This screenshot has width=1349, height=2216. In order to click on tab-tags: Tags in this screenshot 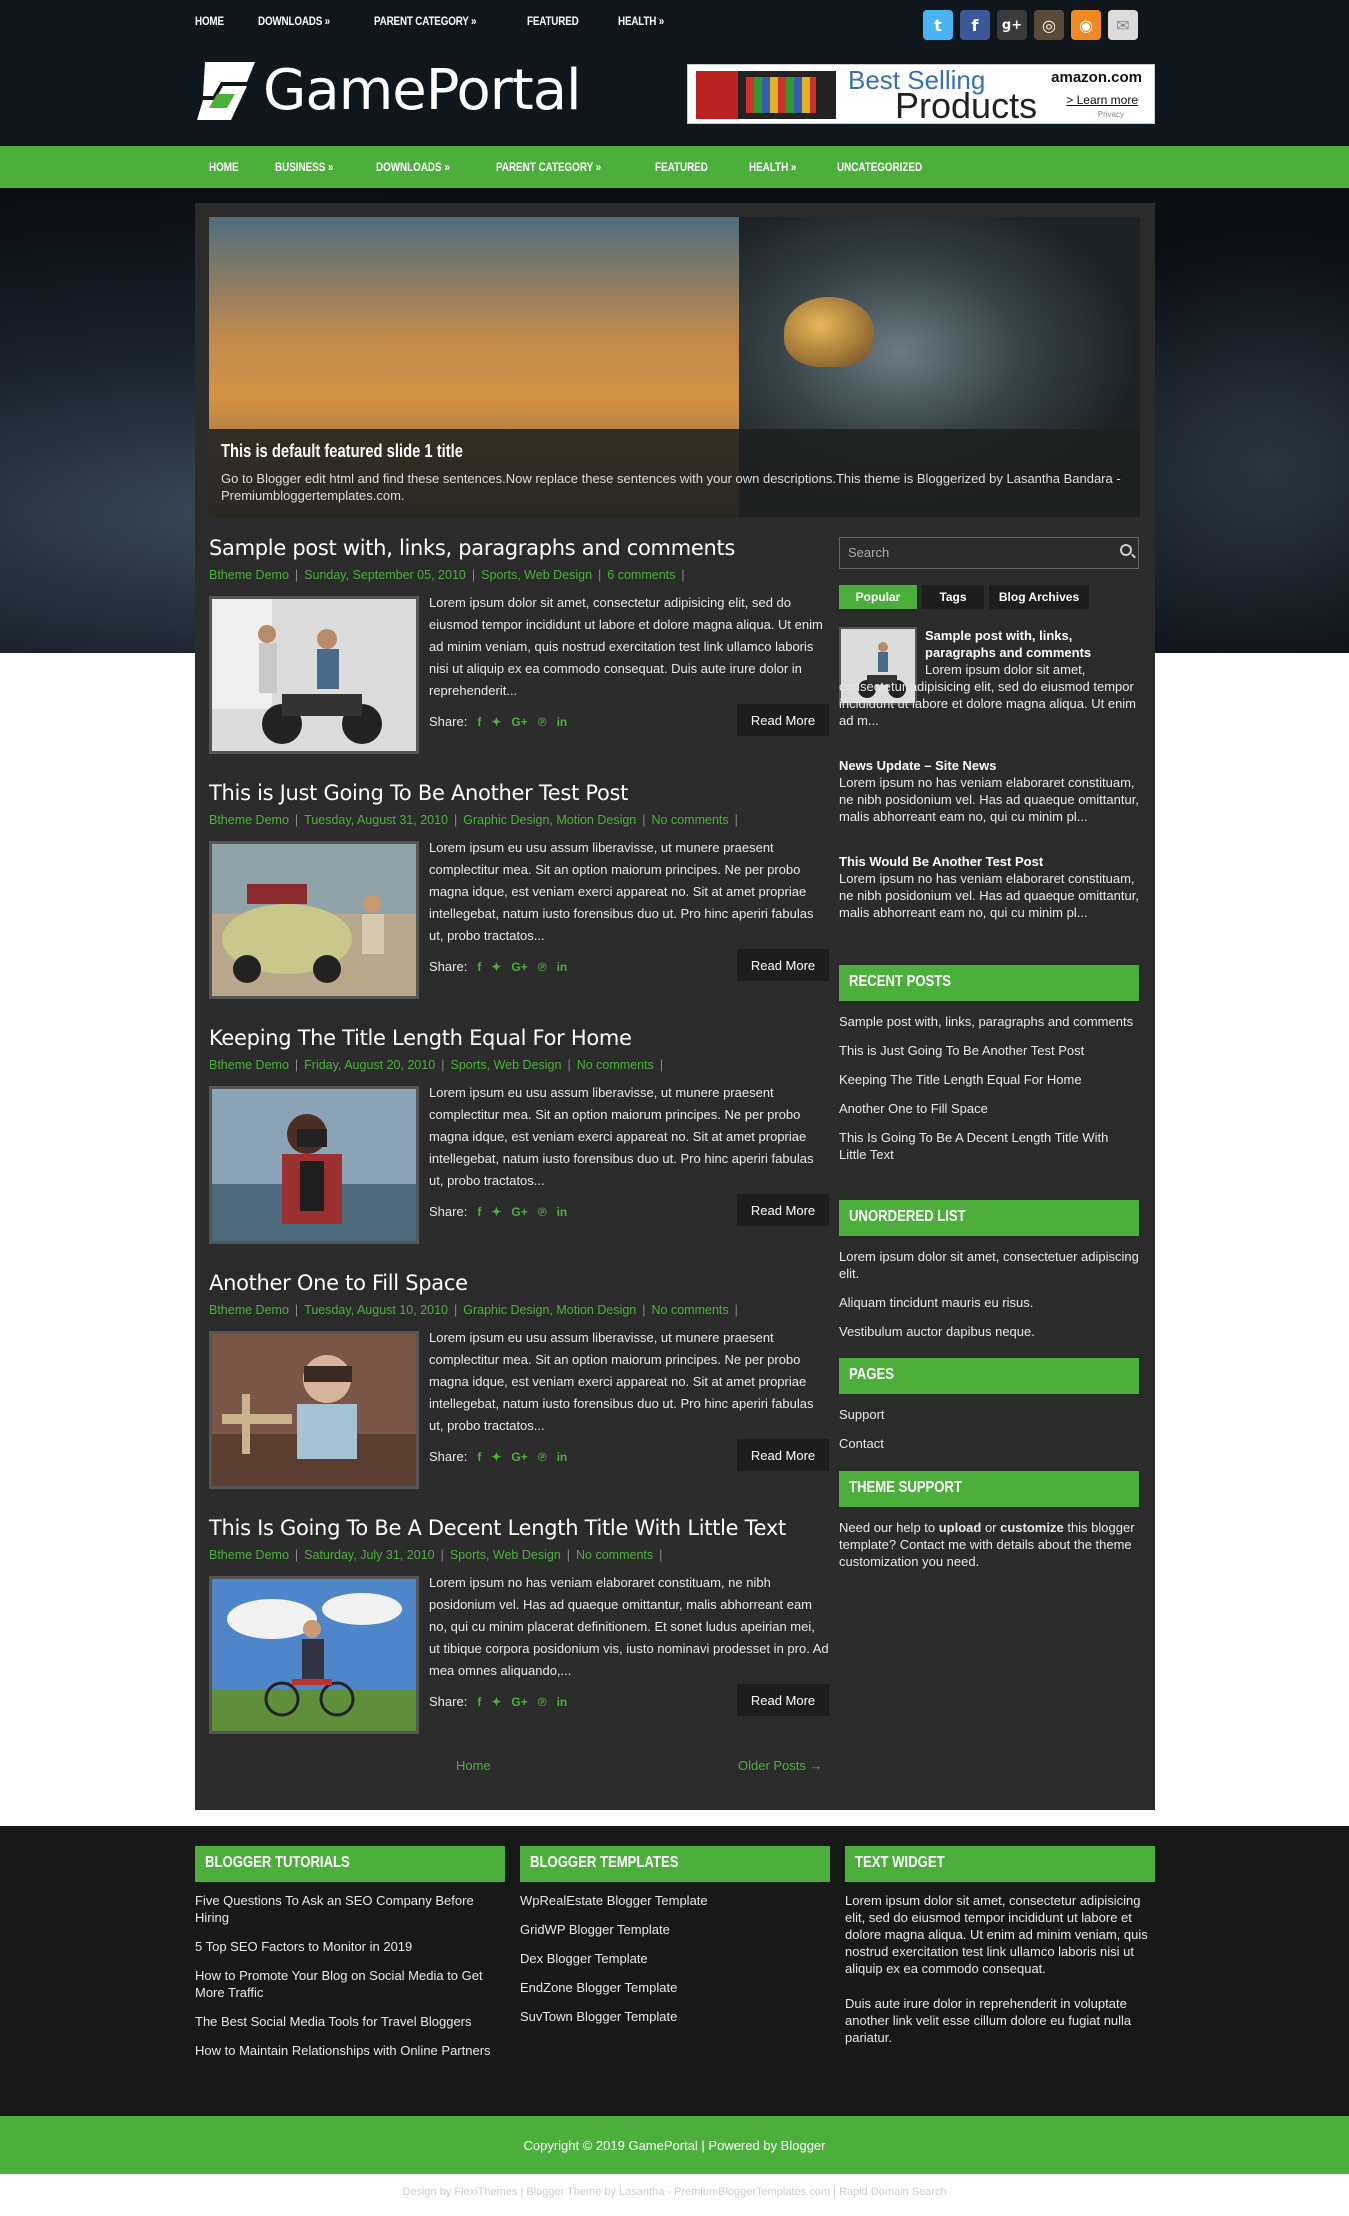, I will do `click(953, 597)`.